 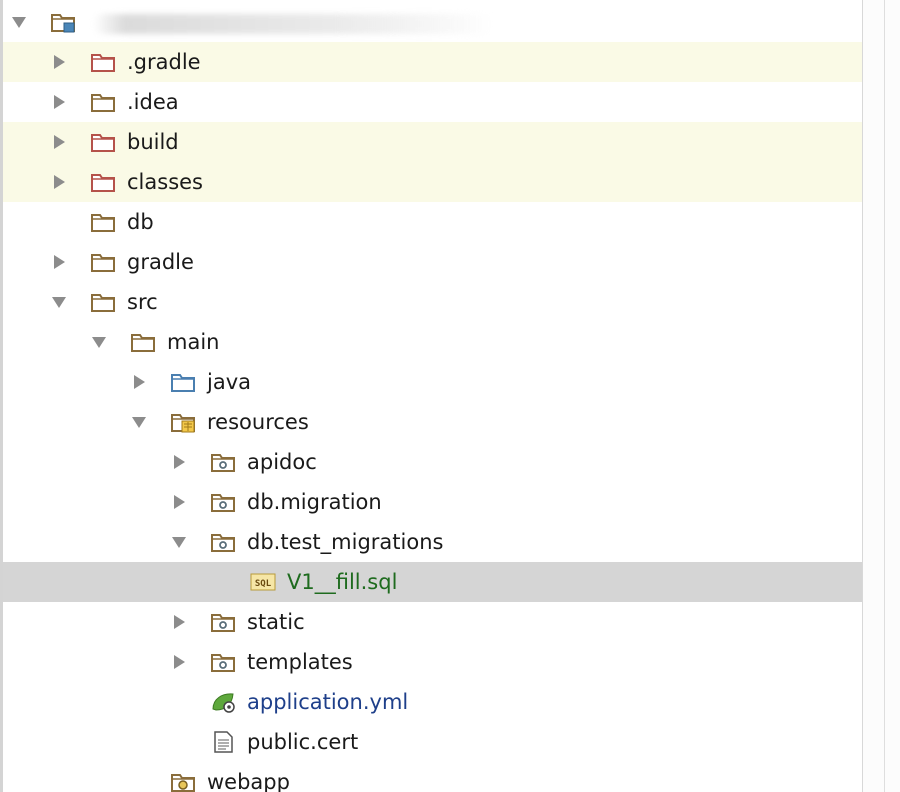 I want to click on tree-row: db, so click(x=432, y=222).